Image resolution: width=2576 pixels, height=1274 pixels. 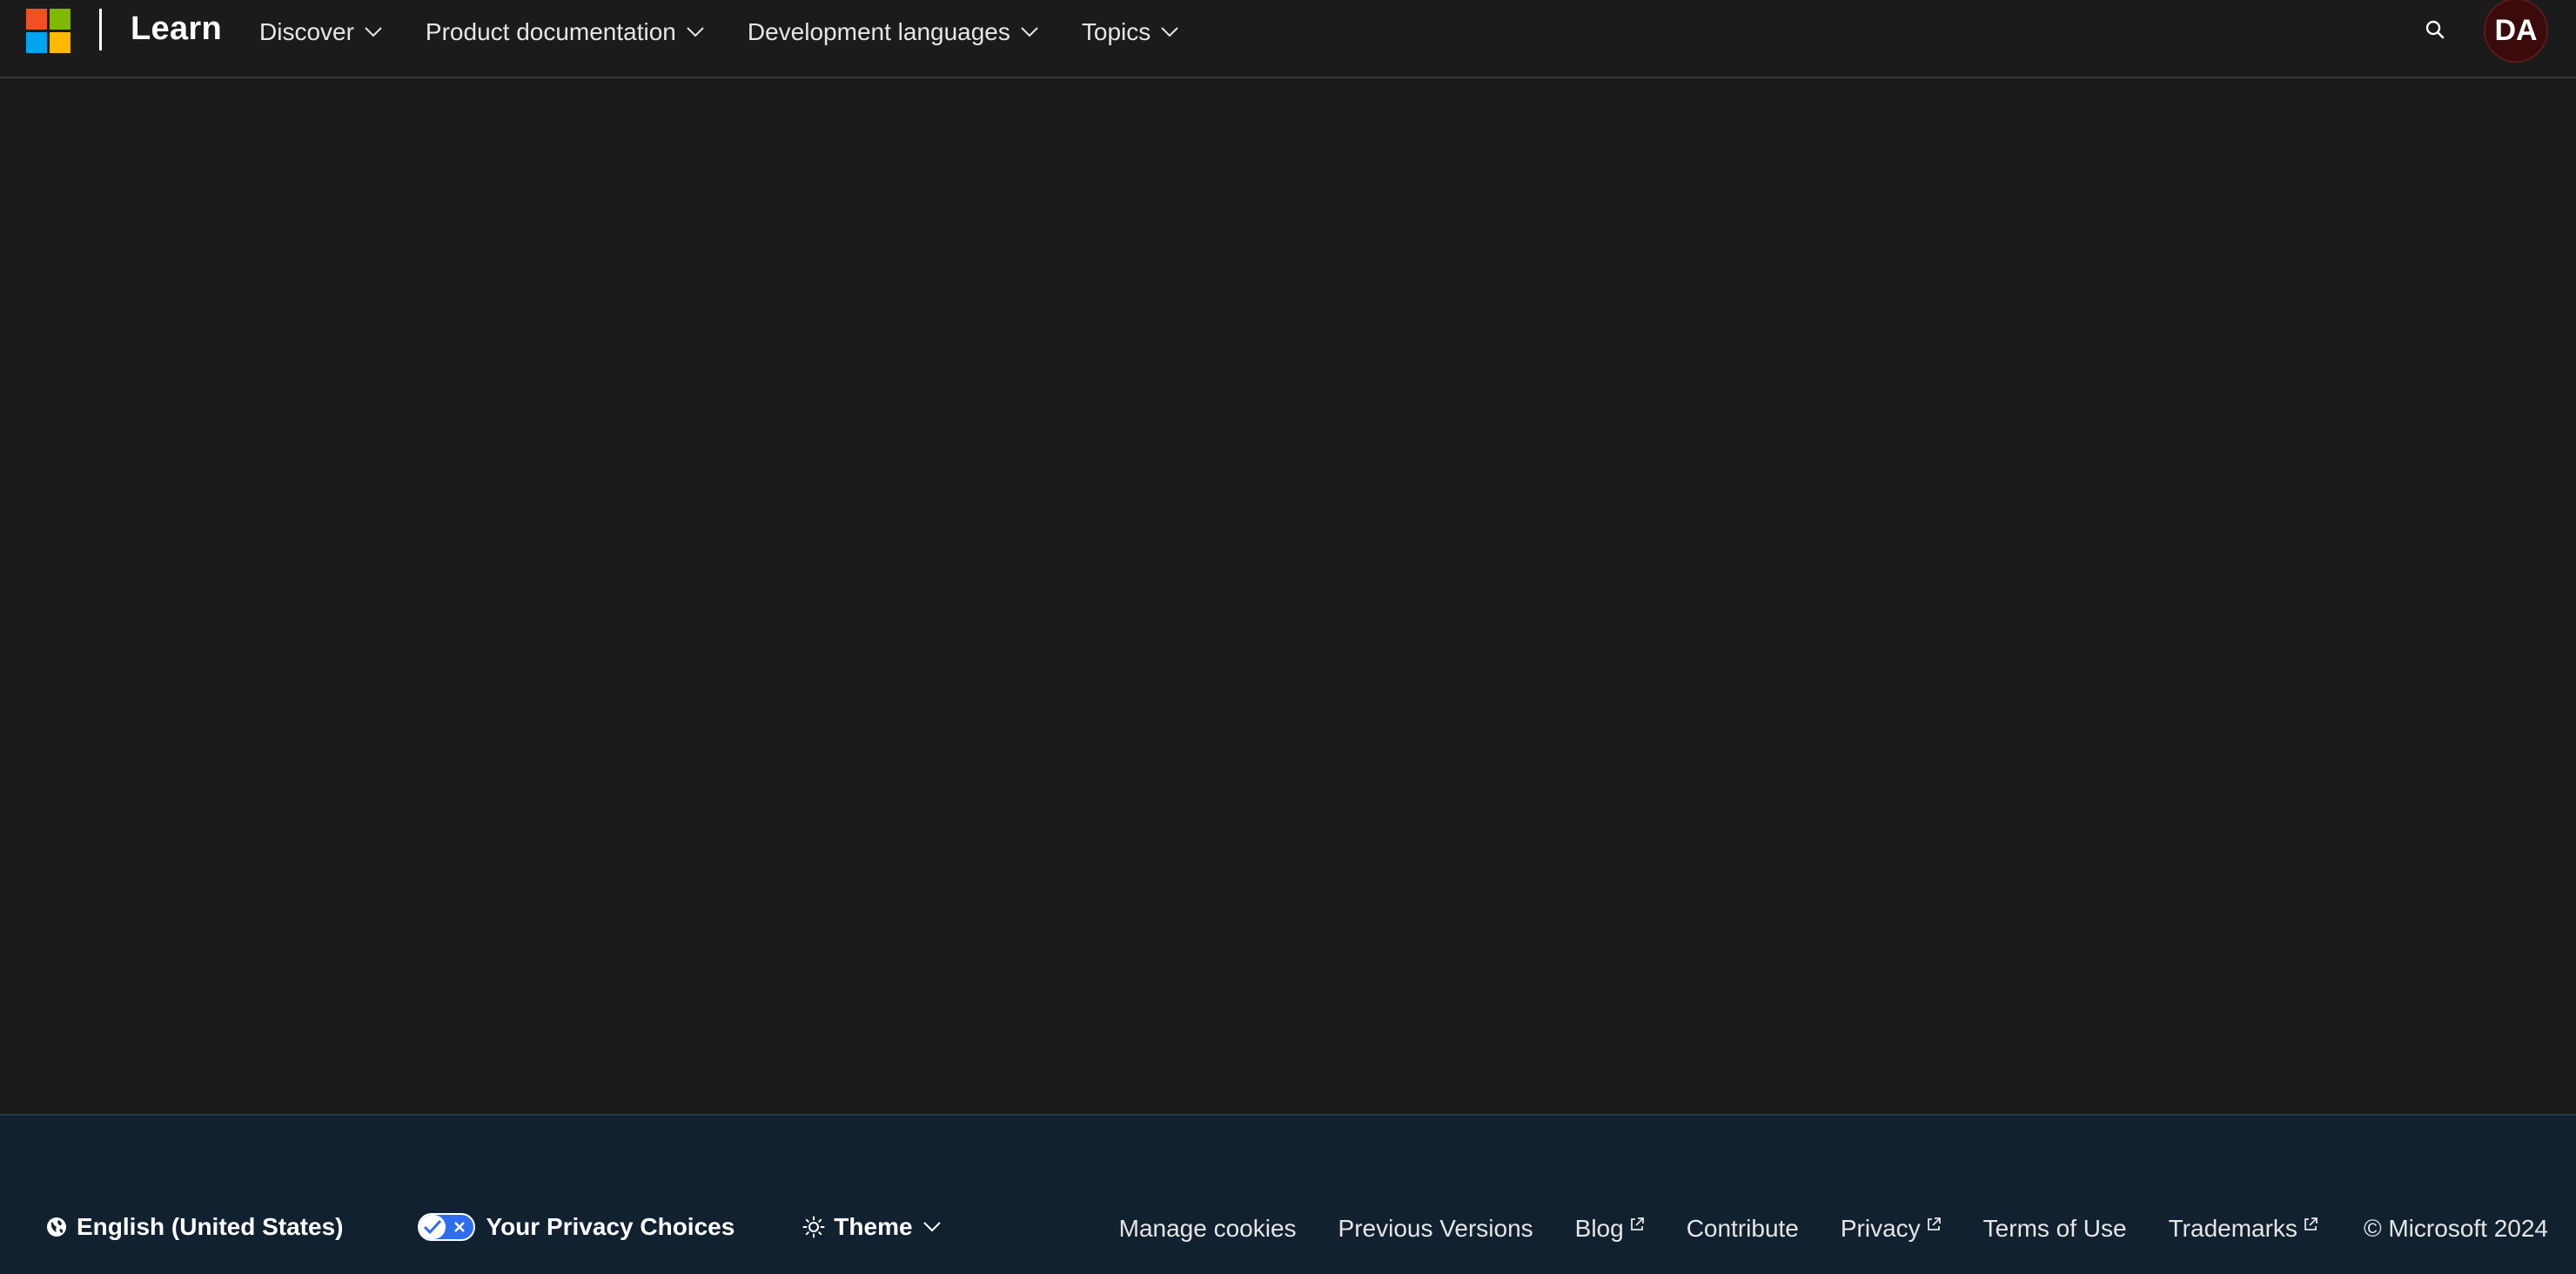 I want to click on theme-selector: Theme, so click(x=871, y=1227).